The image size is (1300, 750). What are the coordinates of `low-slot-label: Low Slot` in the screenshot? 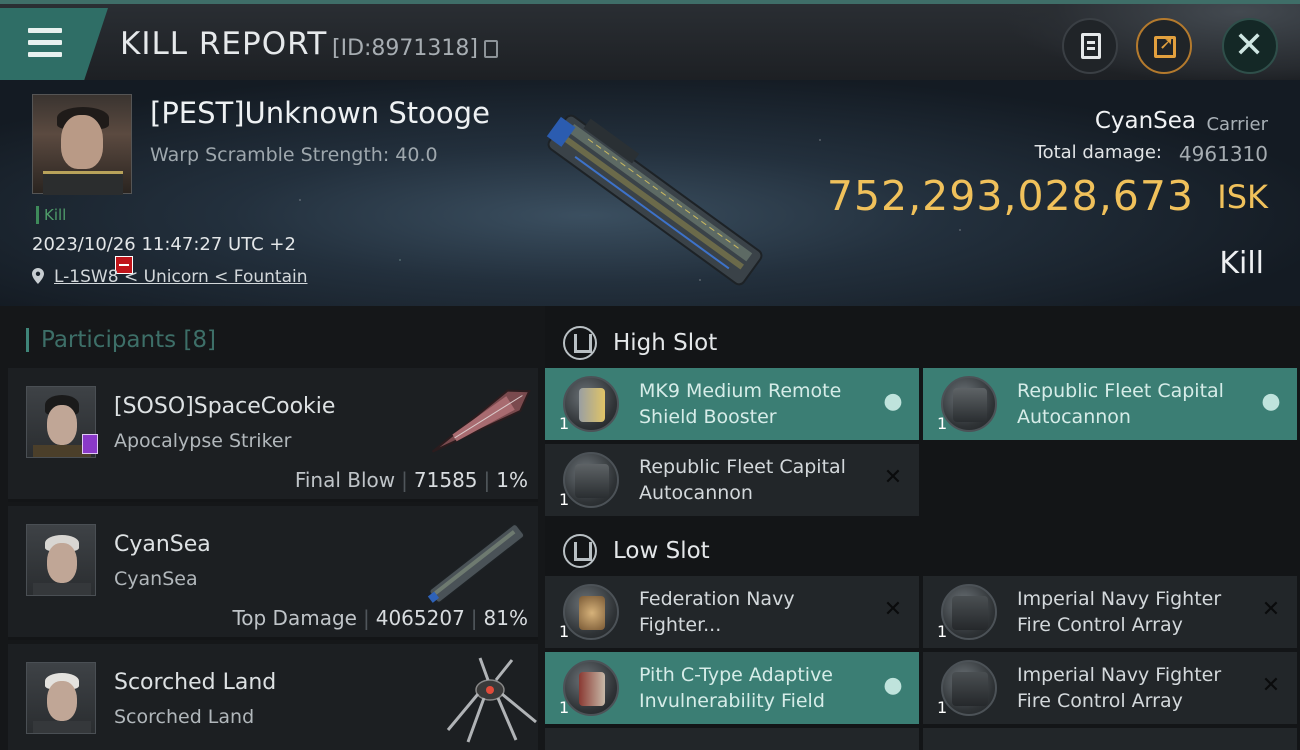 It's located at (661, 551).